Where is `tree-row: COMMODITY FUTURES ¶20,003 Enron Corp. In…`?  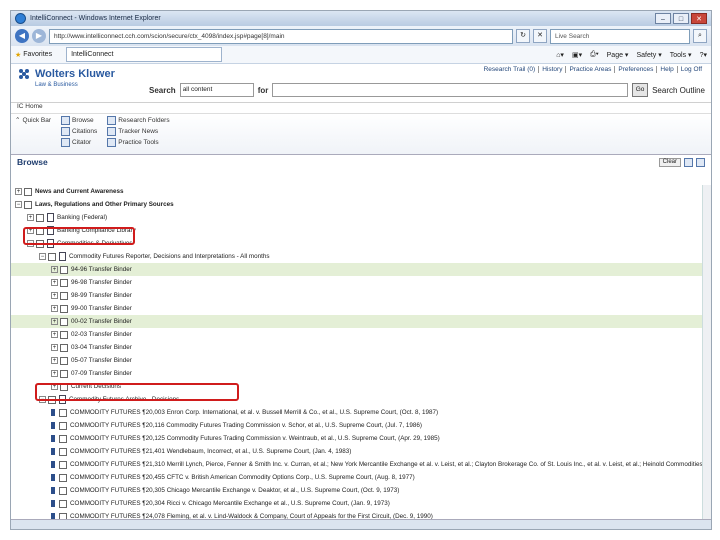 tree-row: COMMODITY FUTURES ¶20,003 Enron Corp. In… is located at coordinates (361, 412).